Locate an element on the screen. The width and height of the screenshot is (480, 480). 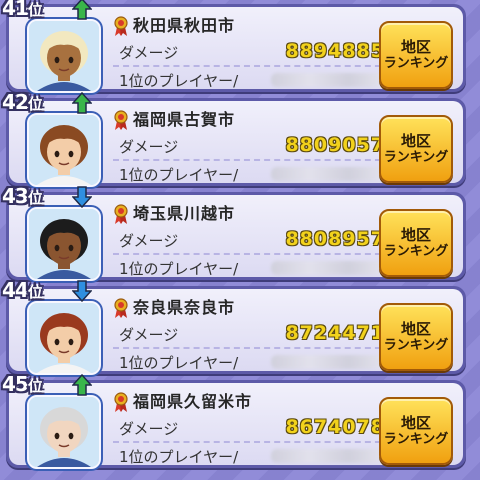
rank-label: 44位 is located at coordinates (22, 291).